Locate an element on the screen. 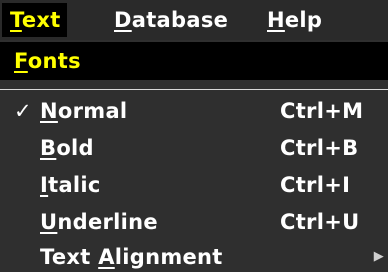 The image size is (388, 272). menu-item-fonts: Fonts is located at coordinates (47, 61).